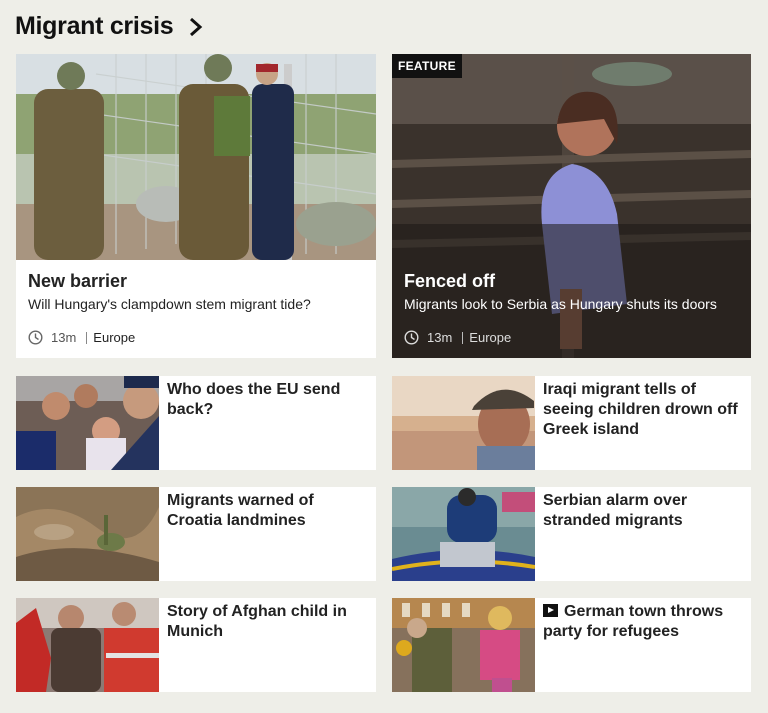 Image resolution: width=768 pixels, height=713 pixels. I want to click on section-header-link: Migrant crisis, so click(111, 26).